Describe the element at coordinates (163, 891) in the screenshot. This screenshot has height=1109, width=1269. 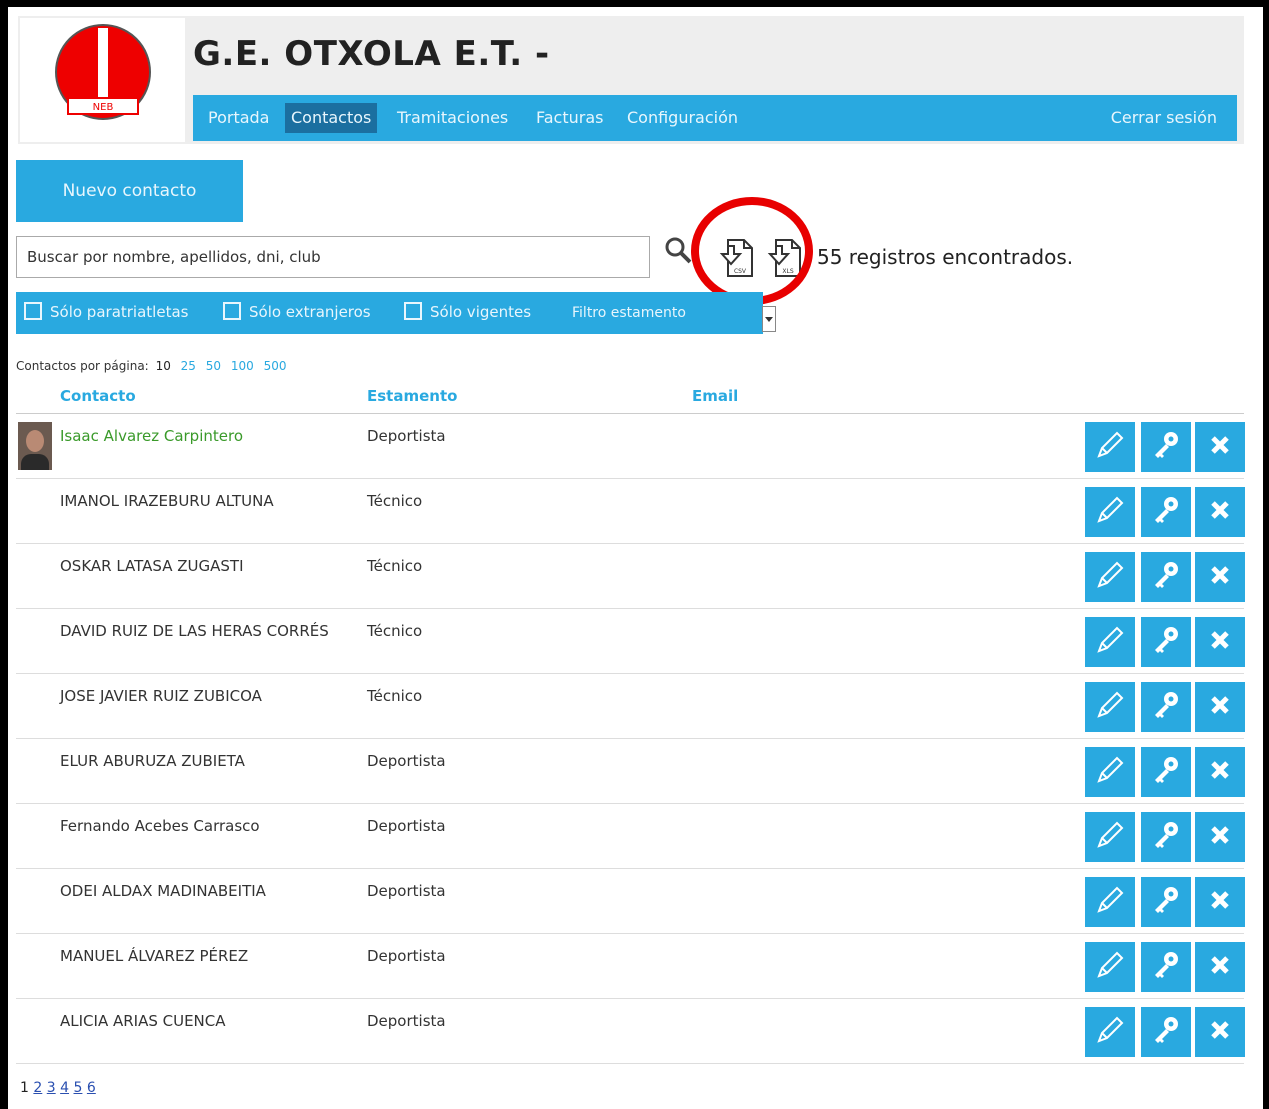
I see `contact-name: ODEI ALDAX MADINABEITIA` at that location.